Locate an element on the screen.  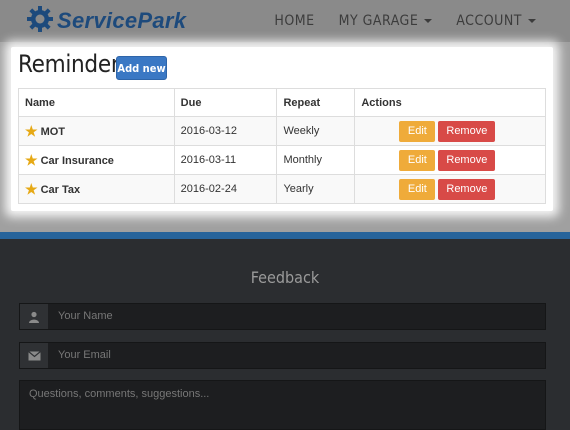
reminder-name-cell: ★ Car Insurance is located at coordinates (96, 160).